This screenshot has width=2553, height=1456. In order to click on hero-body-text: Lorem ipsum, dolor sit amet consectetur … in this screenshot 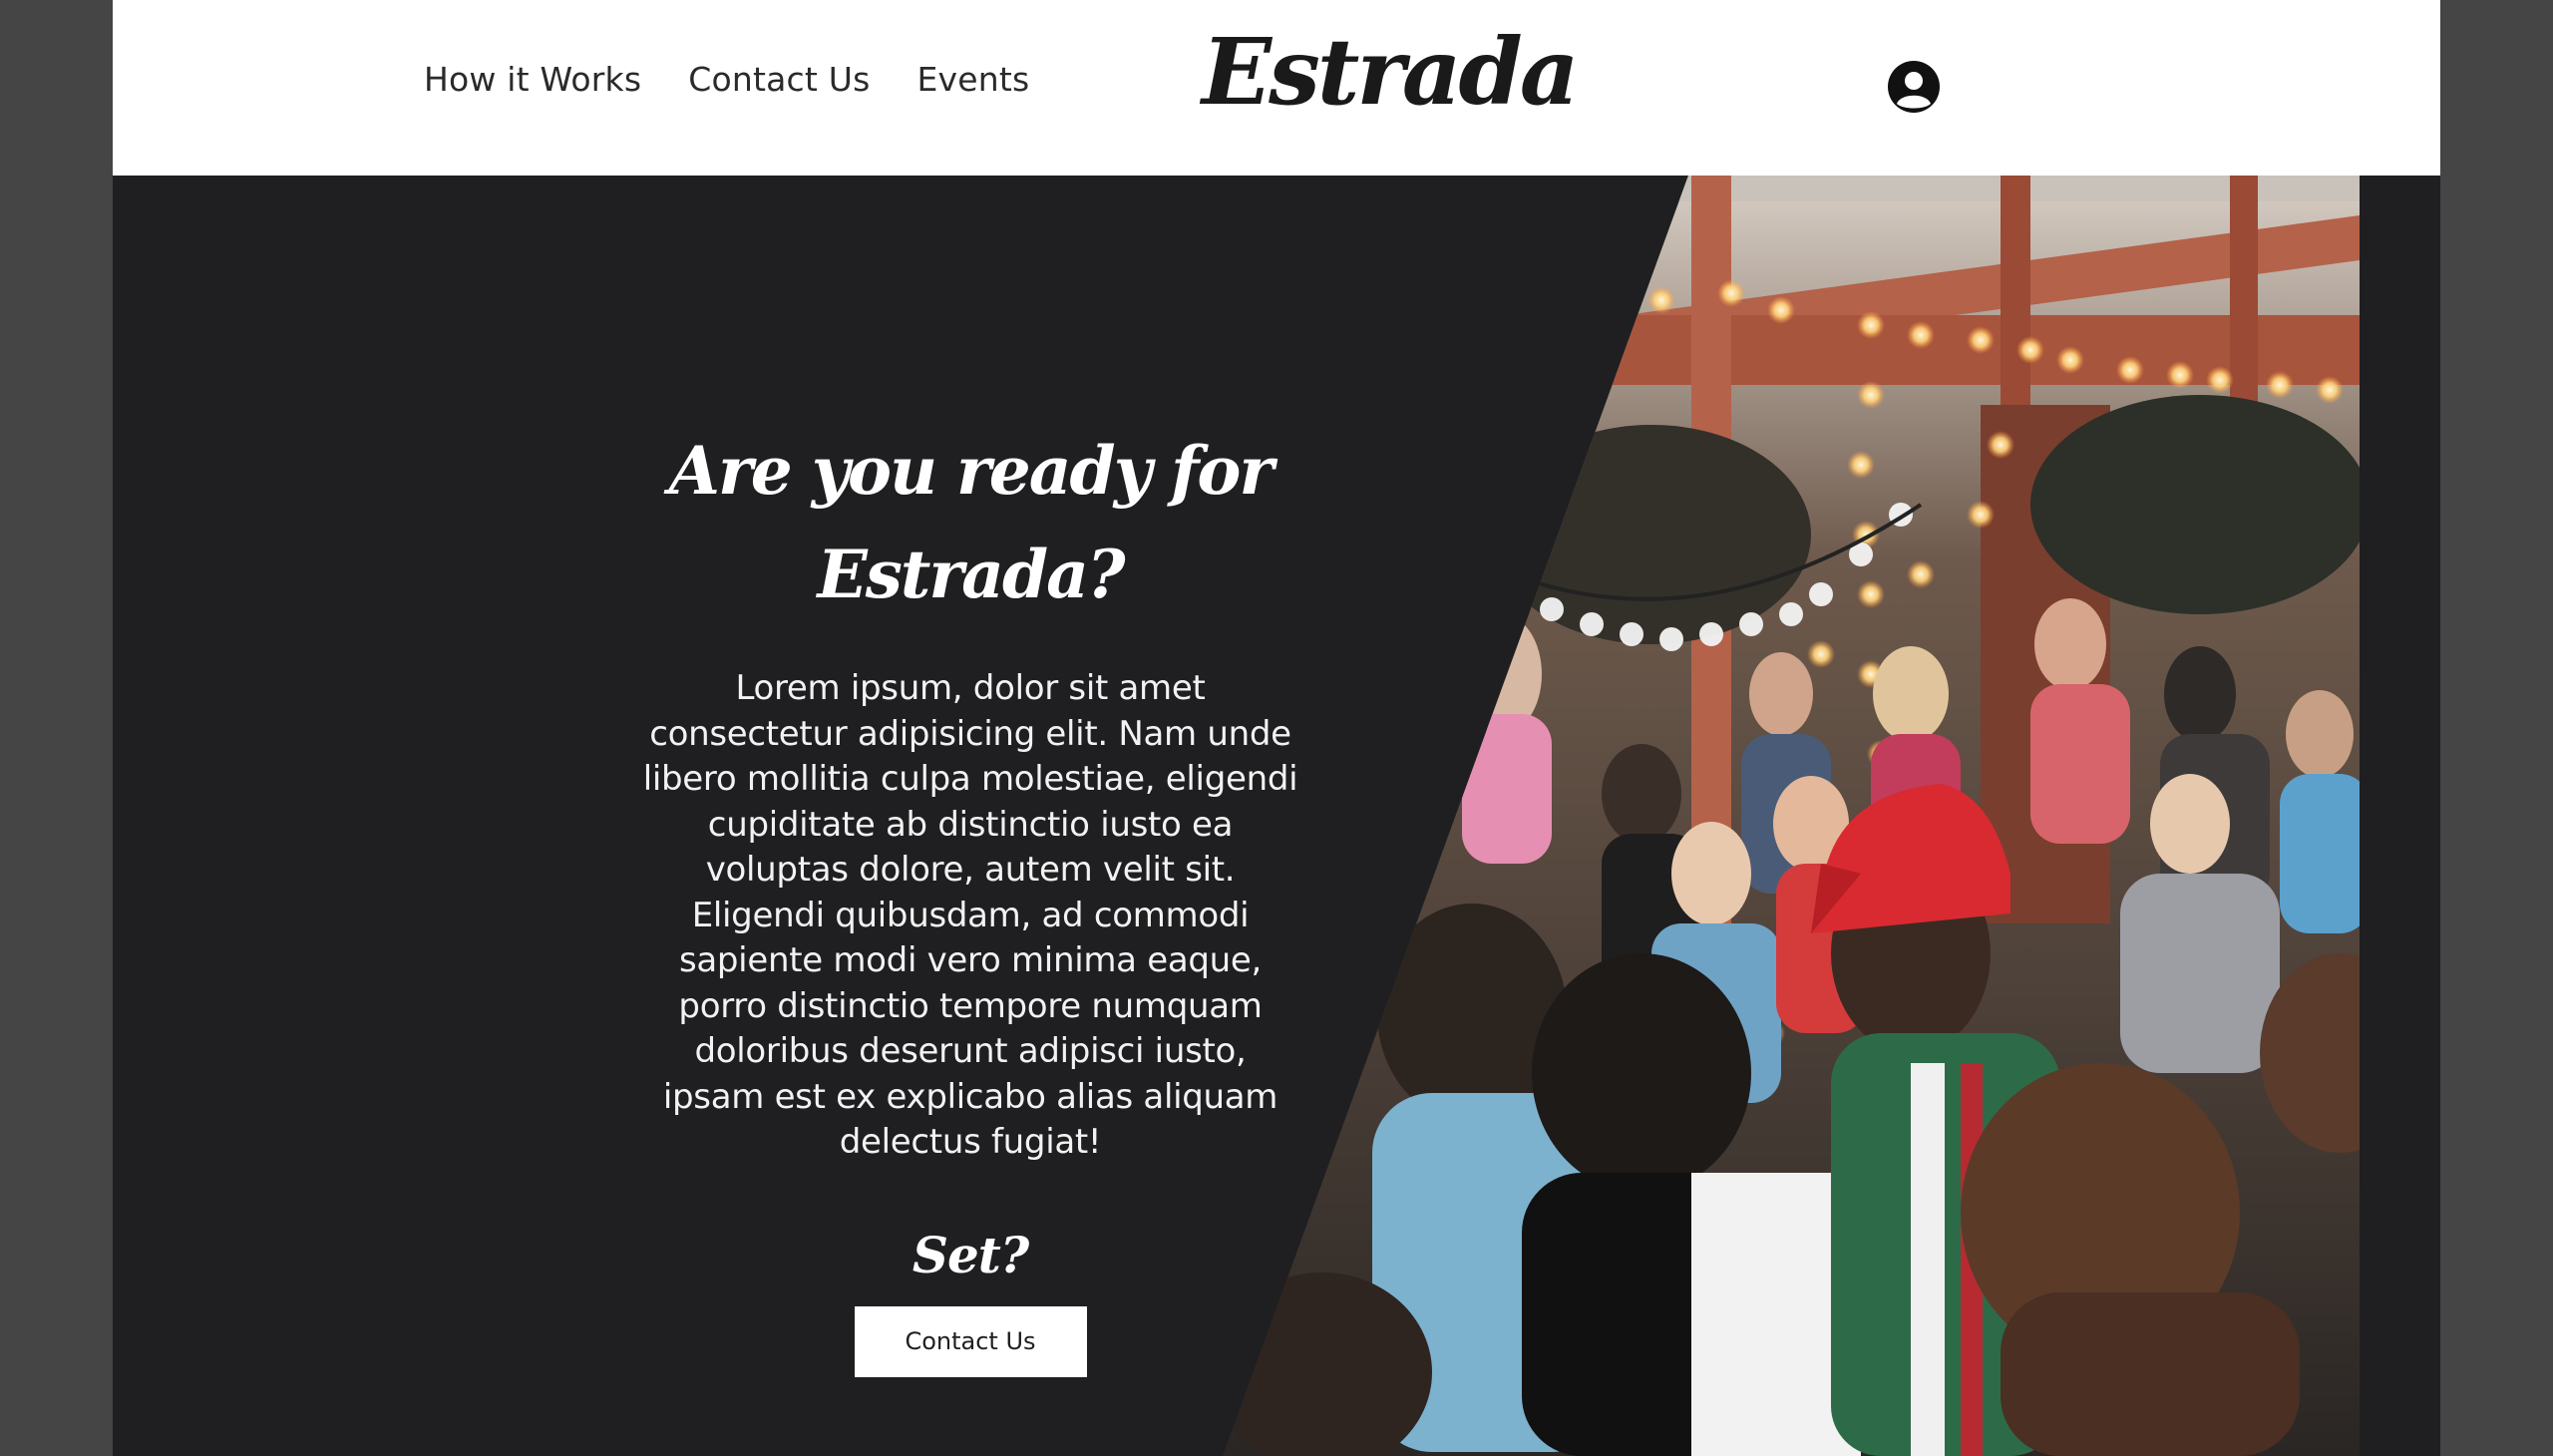, I will do `click(970, 915)`.